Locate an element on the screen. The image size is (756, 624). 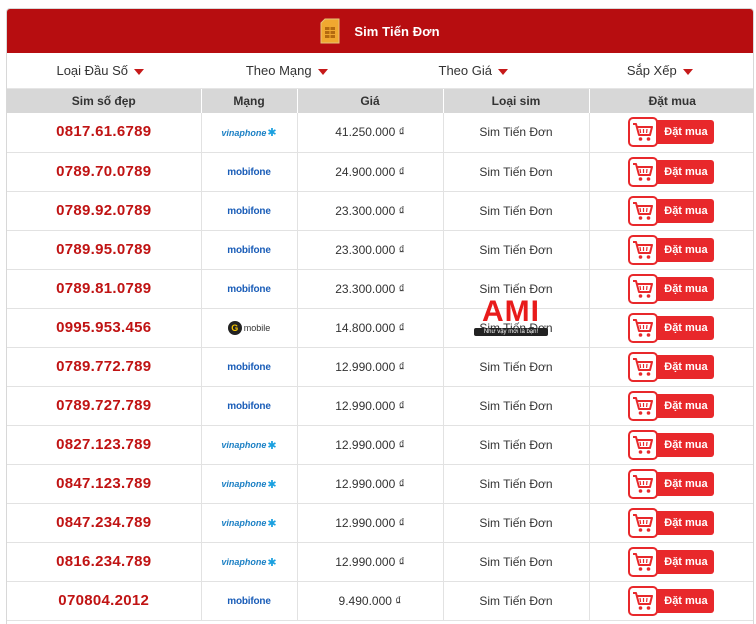
filter-sort-dropdown: Sắp Xếp is located at coordinates (660, 70).